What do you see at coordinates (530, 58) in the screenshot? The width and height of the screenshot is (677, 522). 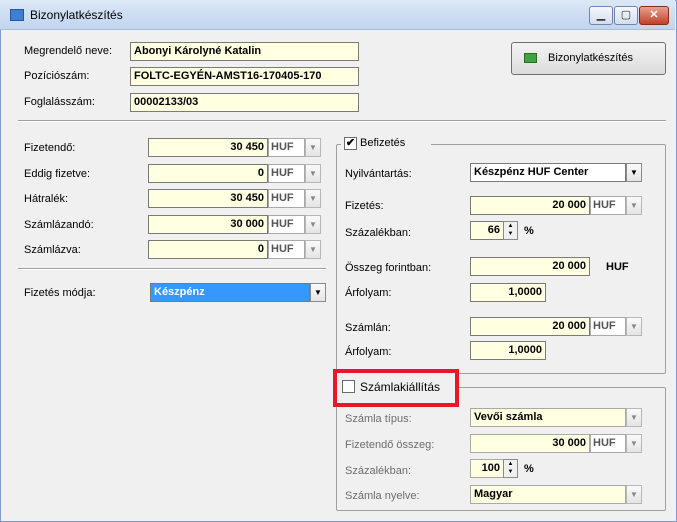 I see `money-icon` at bounding box center [530, 58].